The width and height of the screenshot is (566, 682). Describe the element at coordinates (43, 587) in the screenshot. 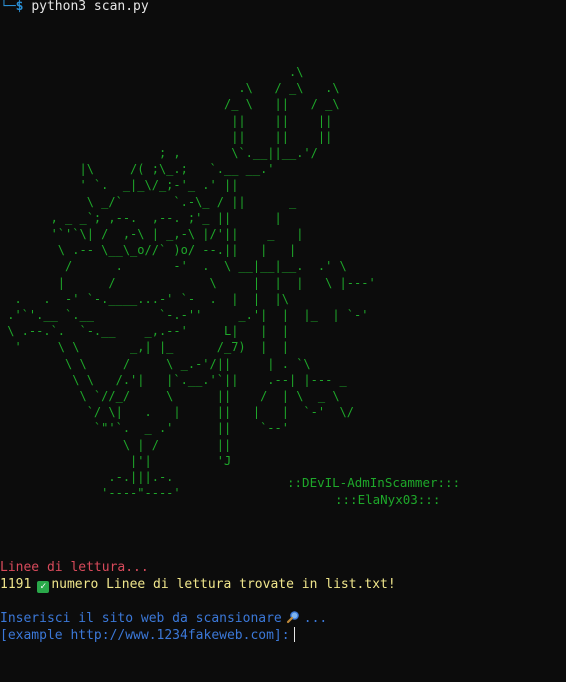

I see `check-mark-icon: ✓` at that location.